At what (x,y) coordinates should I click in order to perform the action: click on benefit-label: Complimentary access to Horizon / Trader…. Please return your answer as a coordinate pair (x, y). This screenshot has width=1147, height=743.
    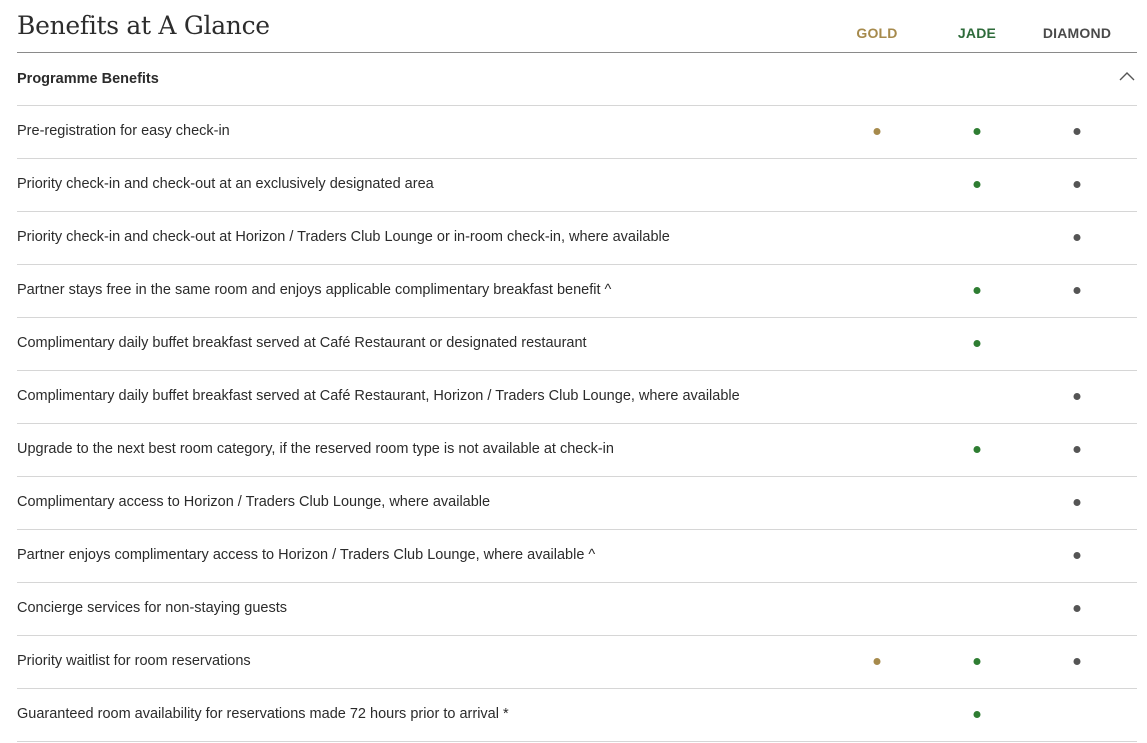
    Looking at the image, I should click on (254, 502).